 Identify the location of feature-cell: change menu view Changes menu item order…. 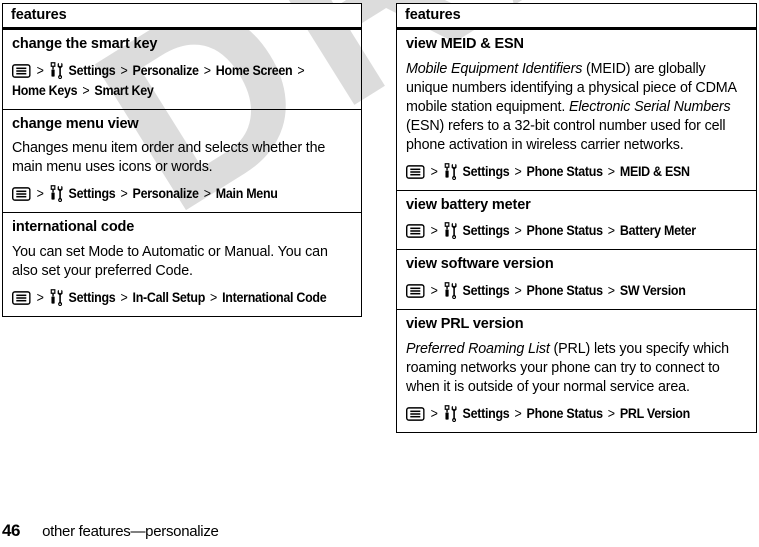
(182, 161).